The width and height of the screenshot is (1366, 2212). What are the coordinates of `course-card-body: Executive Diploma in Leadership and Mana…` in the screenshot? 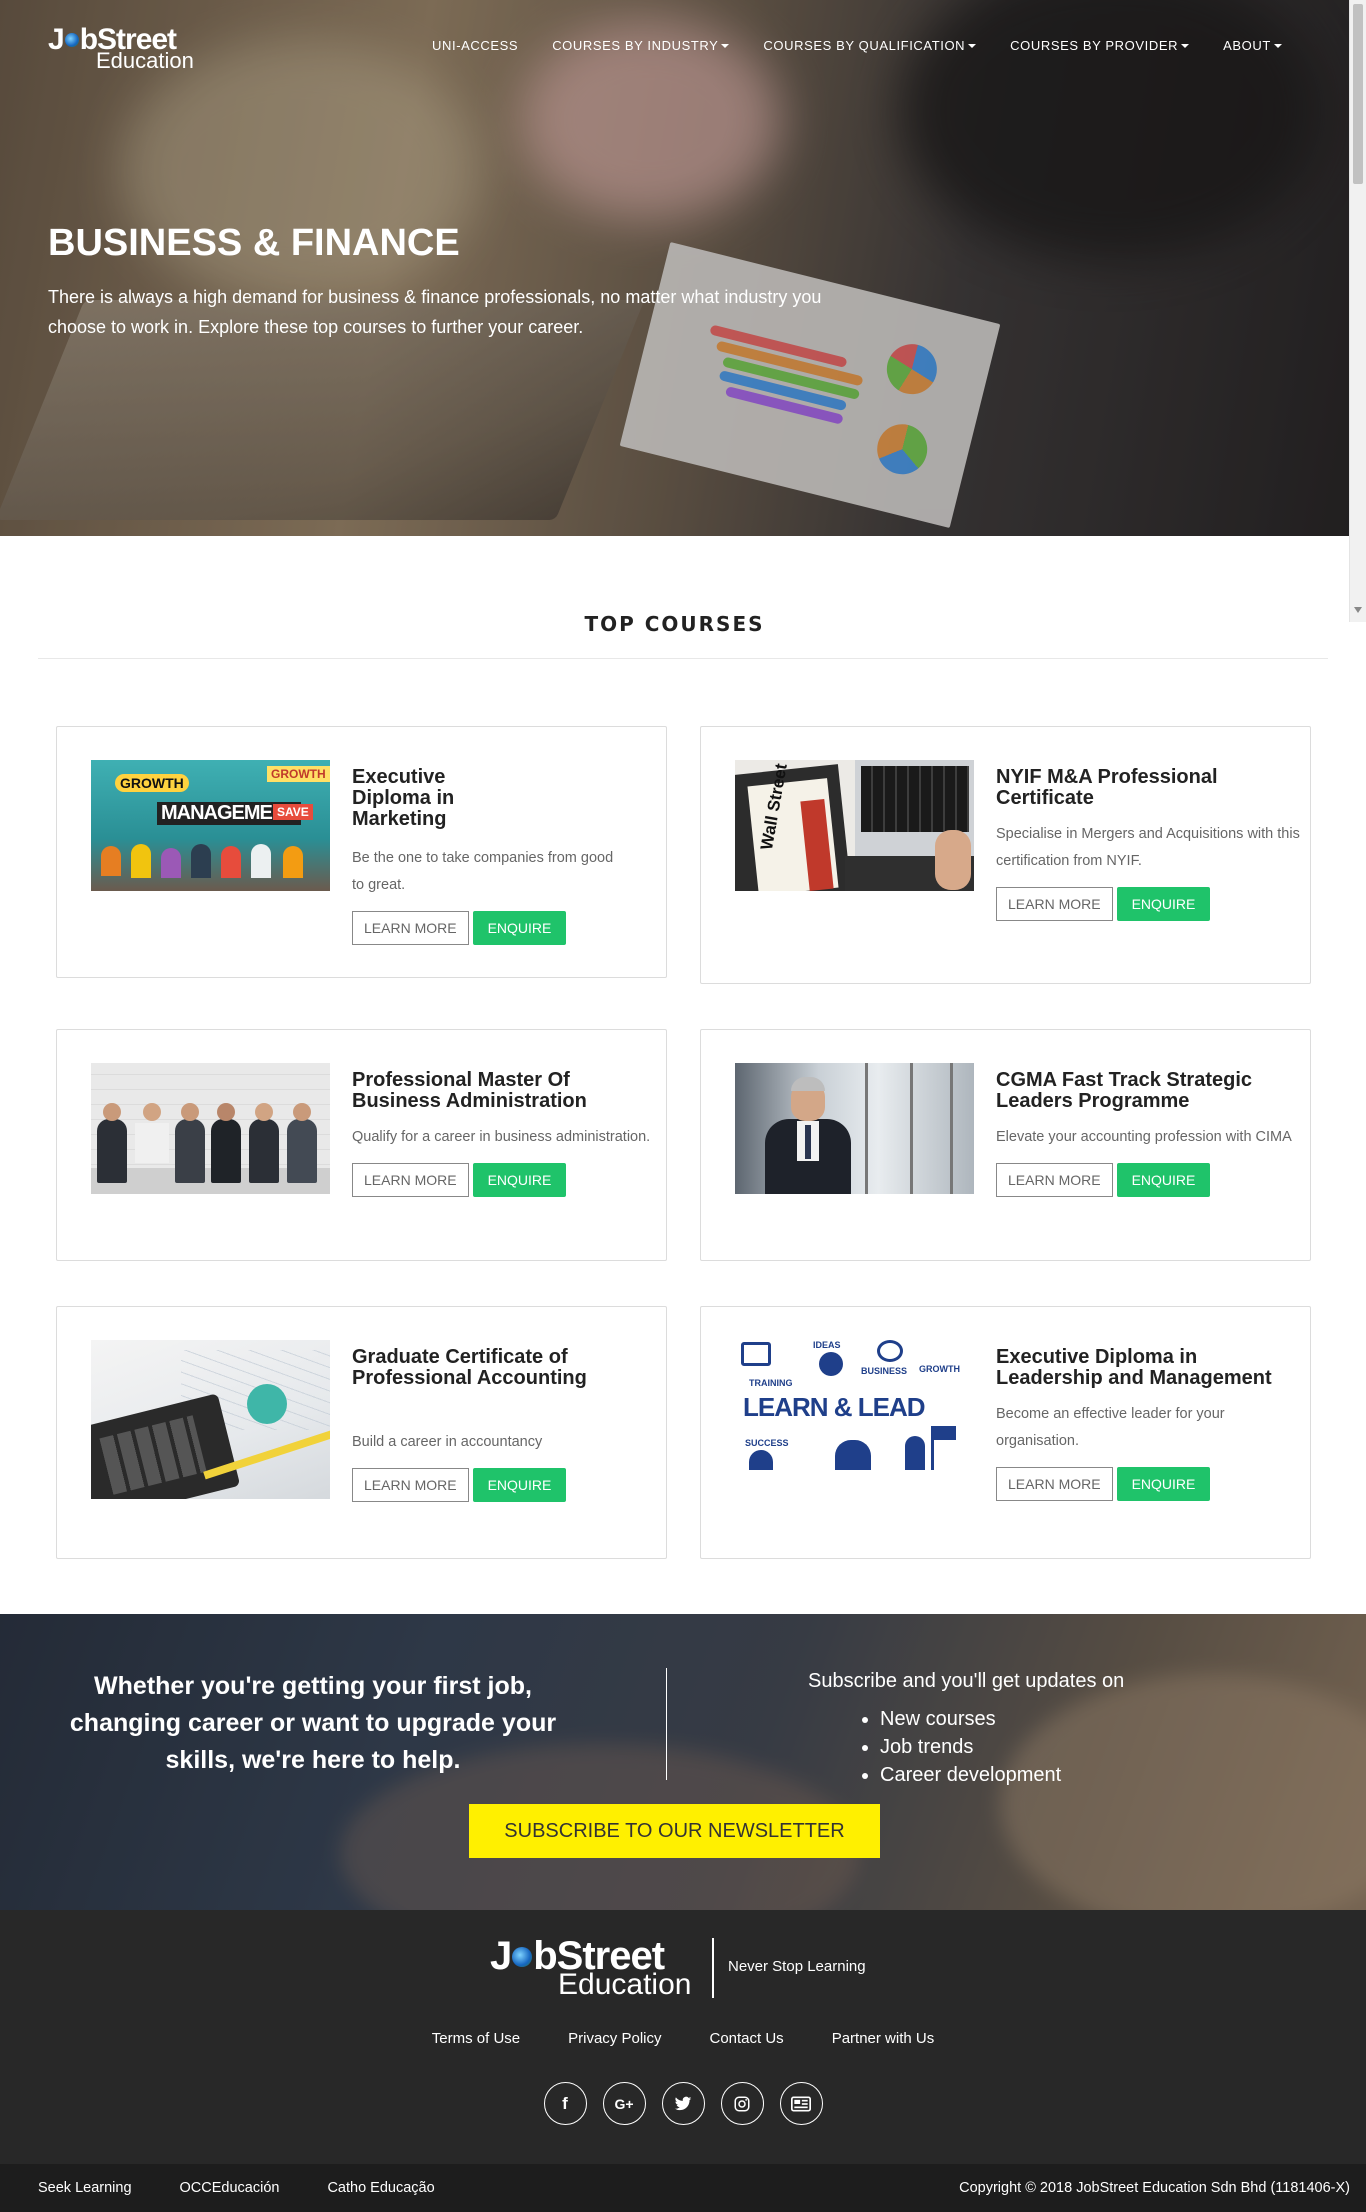 It's located at (1151, 1424).